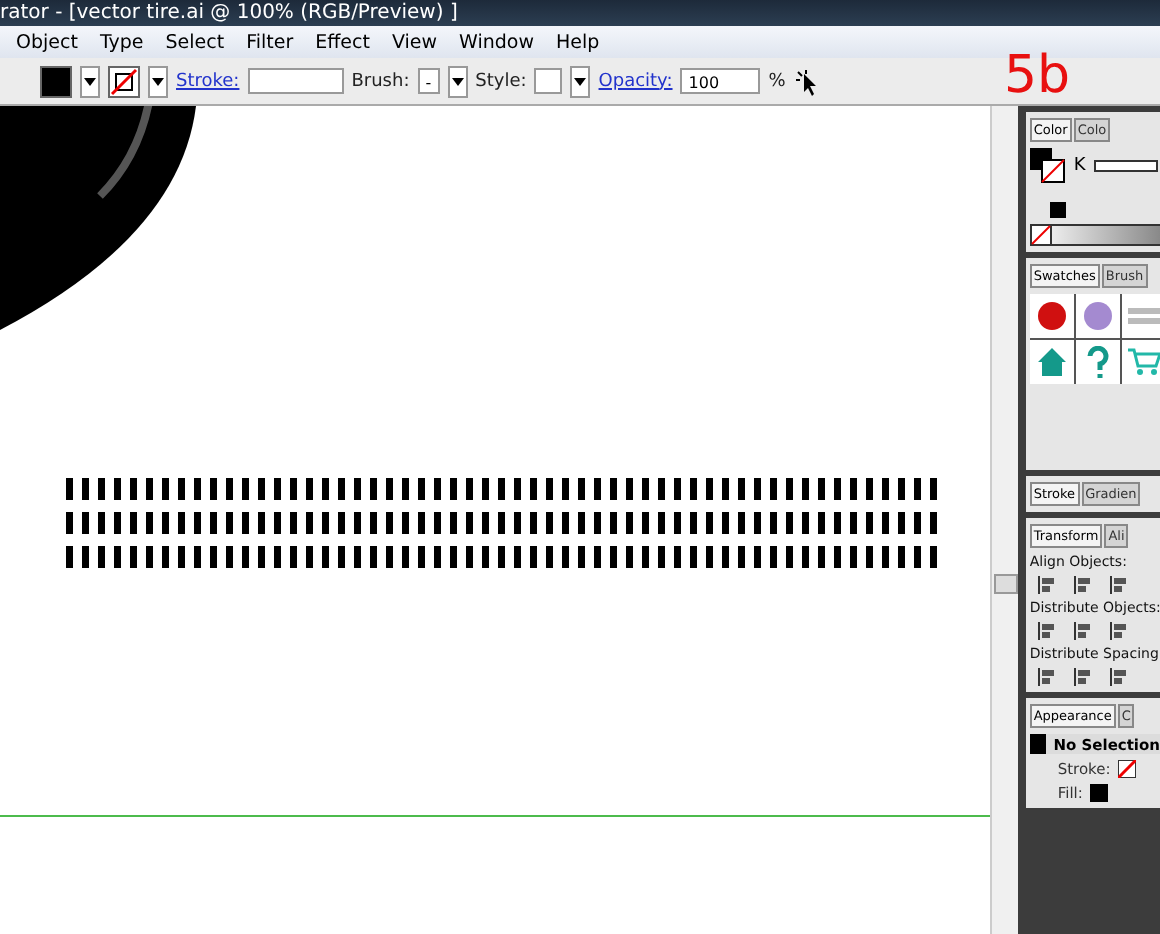  What do you see at coordinates (580, 13) in the screenshot?
I see `window-title: rator - [vector tire.ai @ 100% (RGB/Preview) ]` at bounding box center [580, 13].